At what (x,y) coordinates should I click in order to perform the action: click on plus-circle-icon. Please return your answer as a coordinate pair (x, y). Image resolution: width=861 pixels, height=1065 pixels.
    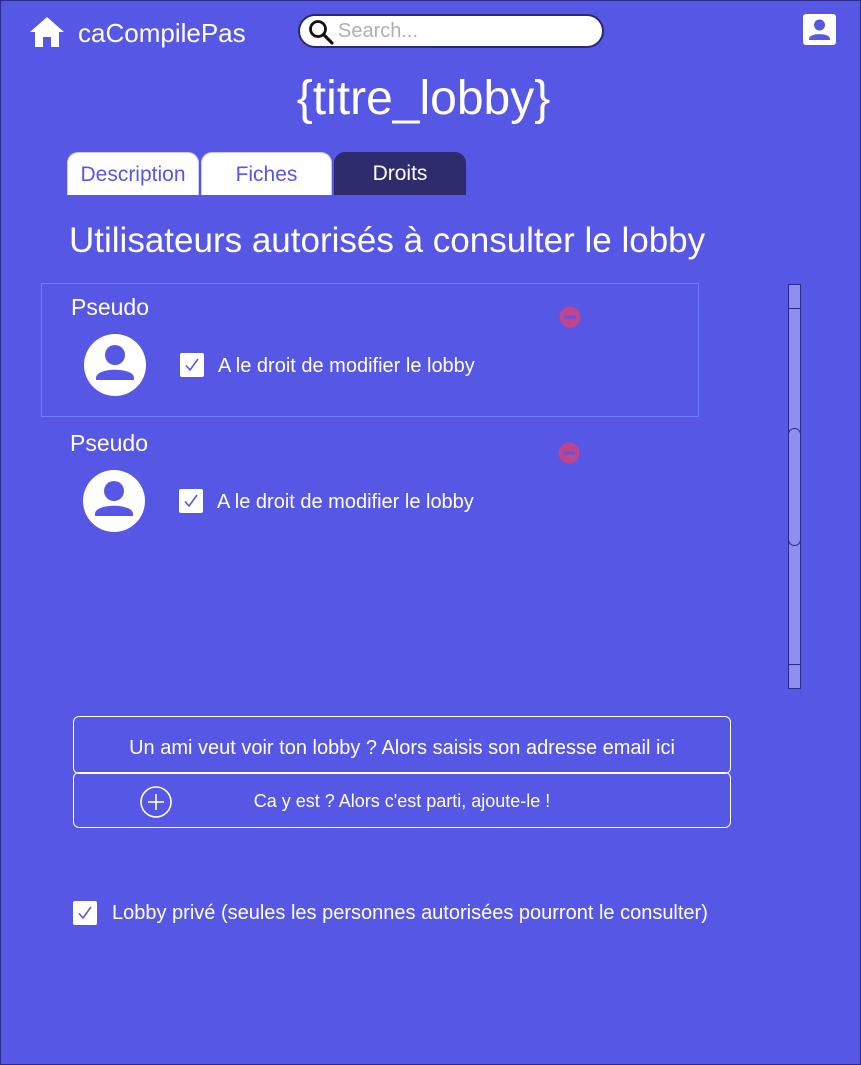
    Looking at the image, I should click on (156, 802).